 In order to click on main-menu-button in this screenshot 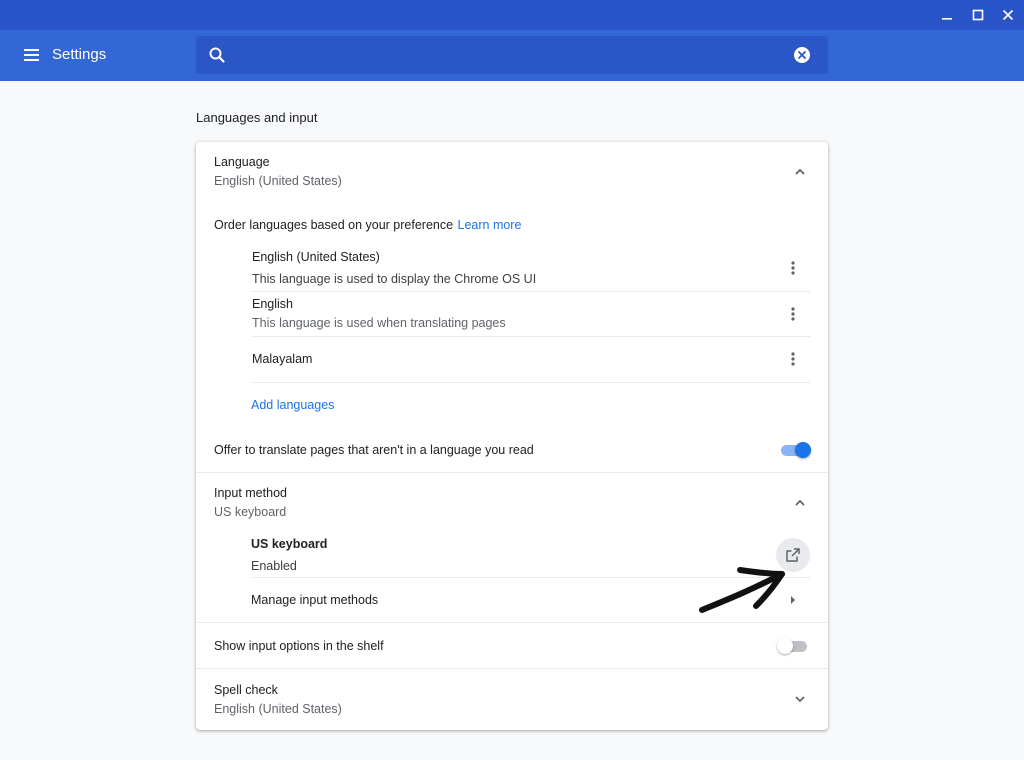, I will do `click(32, 55)`.